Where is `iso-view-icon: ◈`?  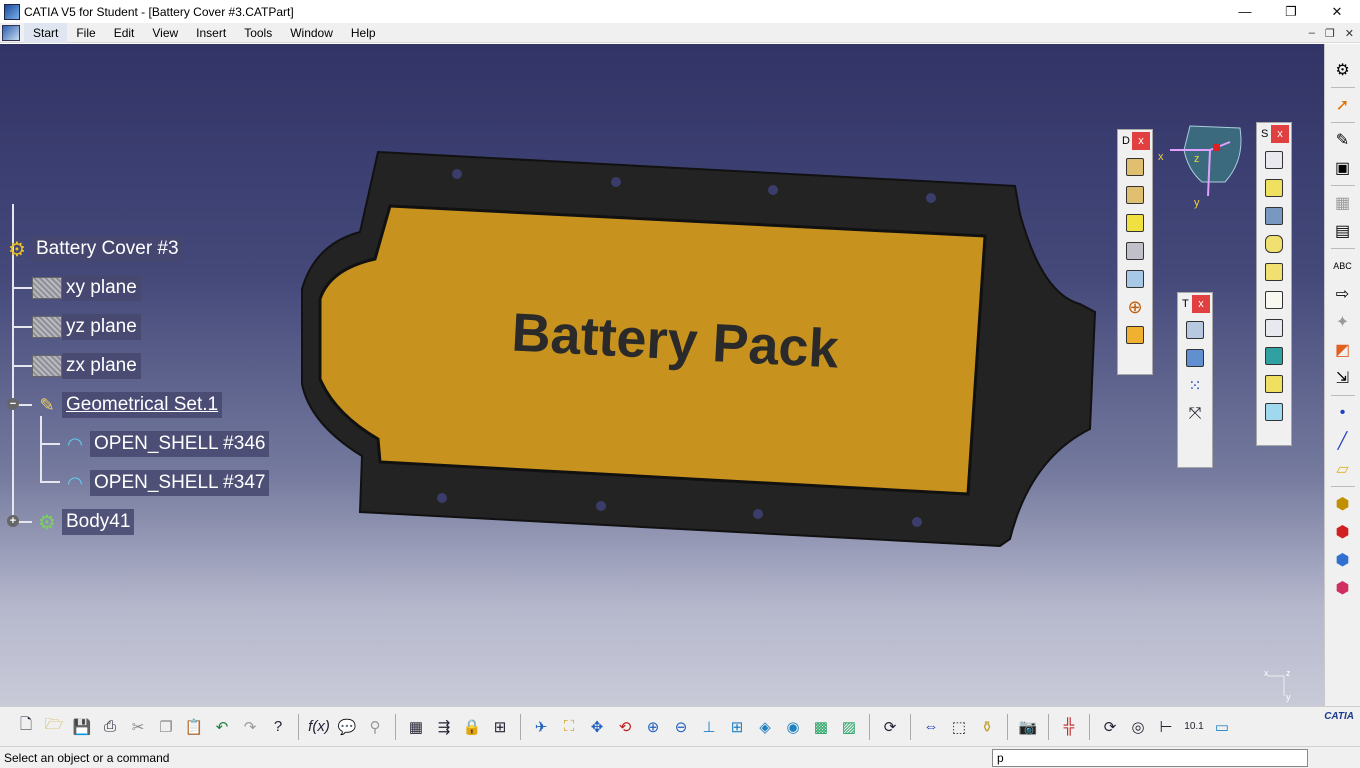 iso-view-icon: ◈ is located at coordinates (765, 727).